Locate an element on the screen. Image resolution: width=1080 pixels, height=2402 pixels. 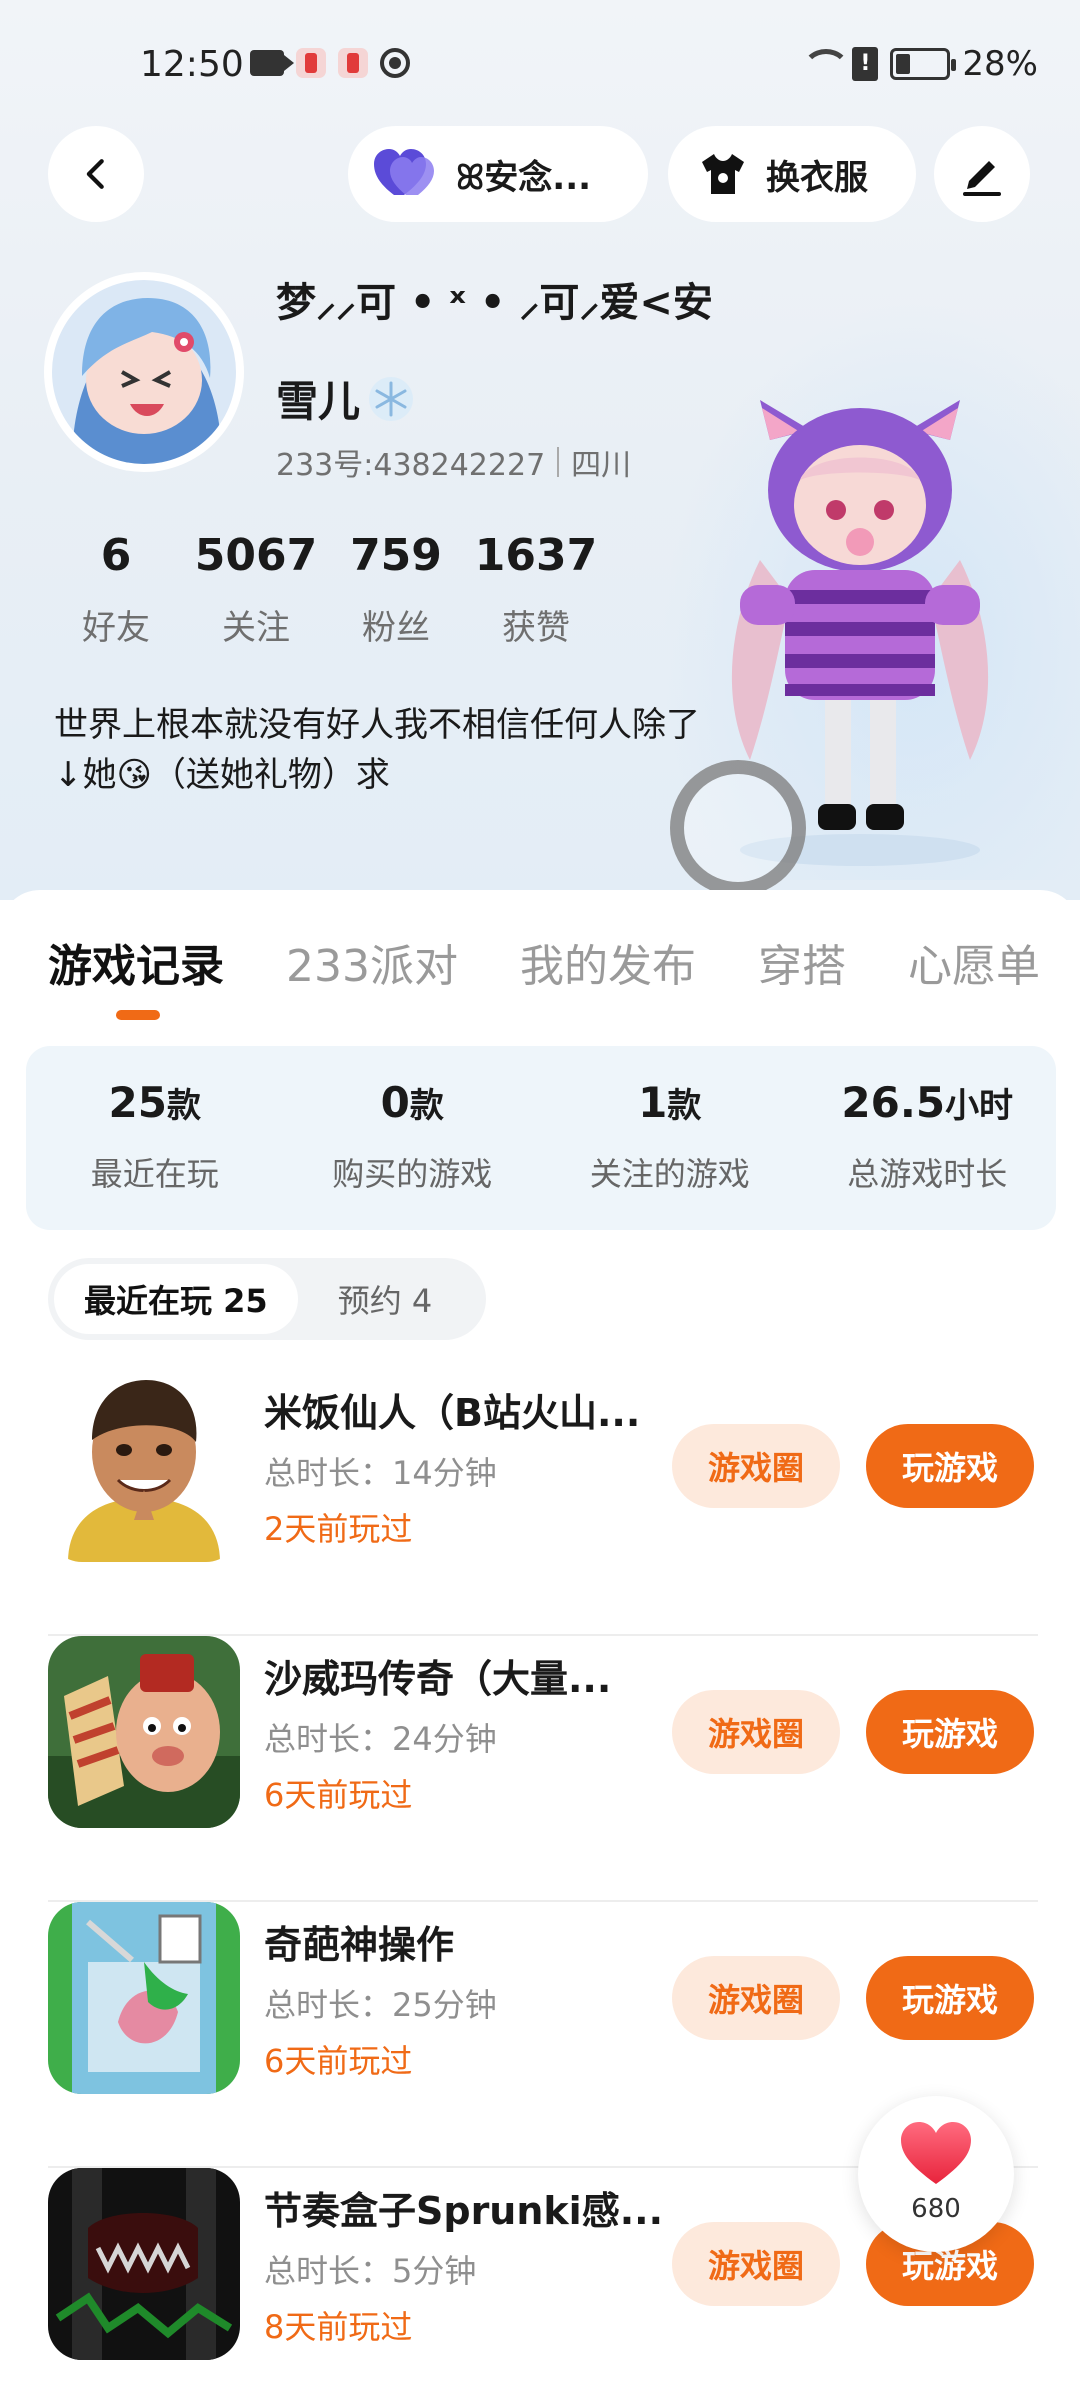
profile-stats: 6 好友 5067 关注 759 粉丝 1637 获赞 is located at coordinates (326, 587).